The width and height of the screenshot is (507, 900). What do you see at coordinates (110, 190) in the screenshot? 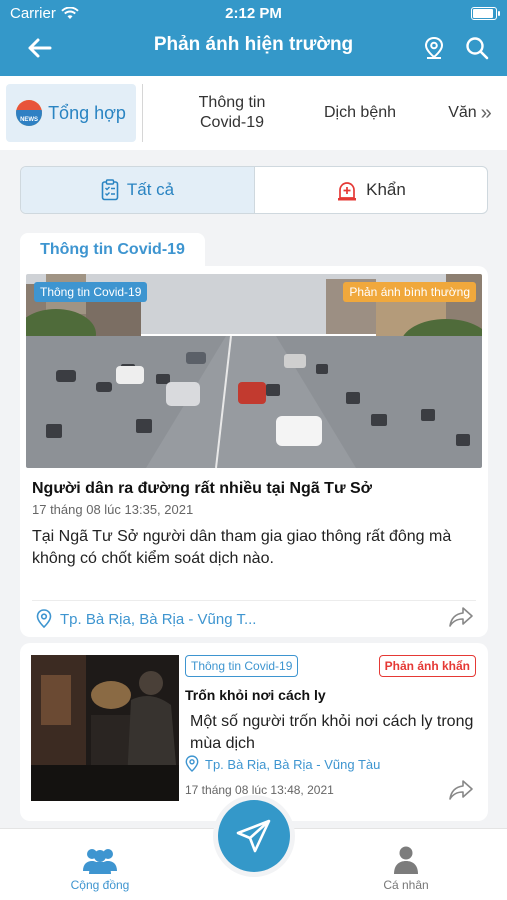
I see `clipboard-check-icon` at bounding box center [110, 190].